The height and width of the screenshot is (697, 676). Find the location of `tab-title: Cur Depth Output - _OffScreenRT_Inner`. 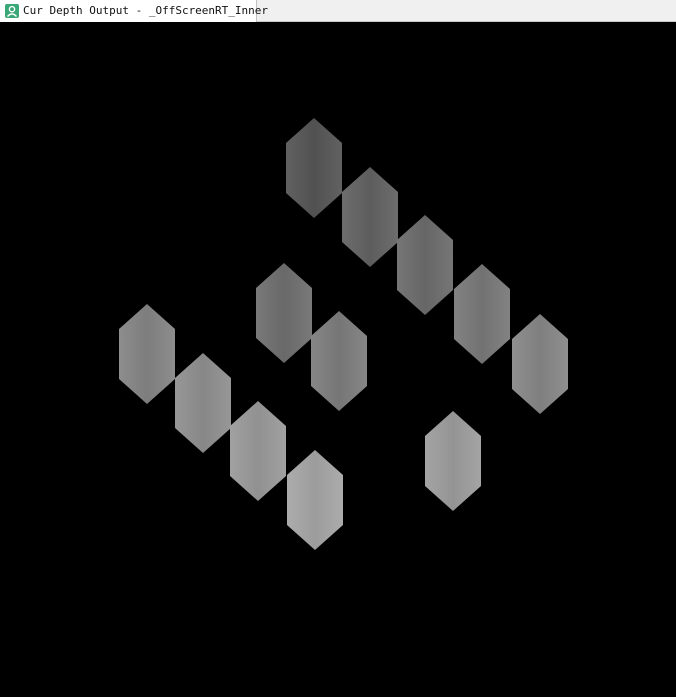

tab-title: Cur Depth Output - _OffScreenRT_Inner is located at coordinates (146, 10).